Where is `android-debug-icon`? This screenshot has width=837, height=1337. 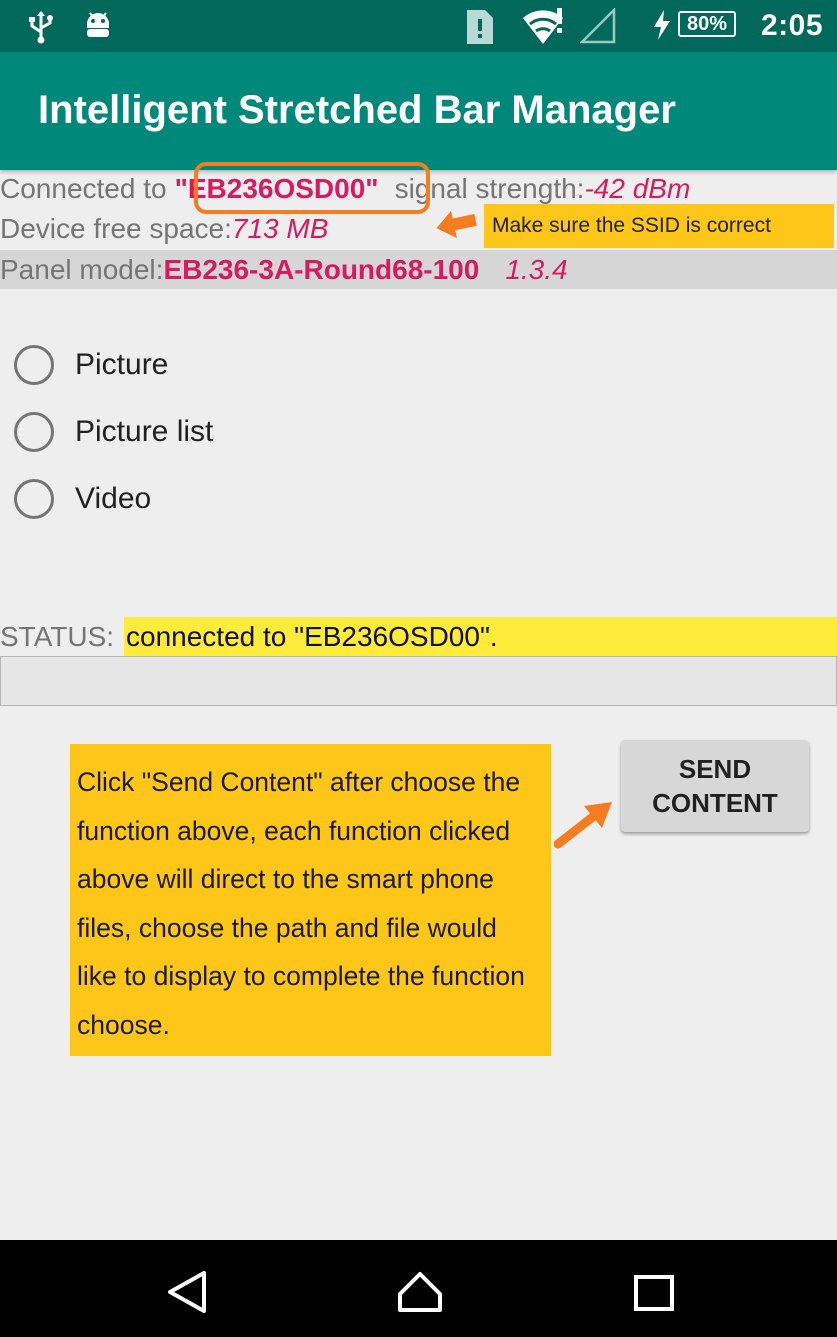 android-debug-icon is located at coordinates (98, 28).